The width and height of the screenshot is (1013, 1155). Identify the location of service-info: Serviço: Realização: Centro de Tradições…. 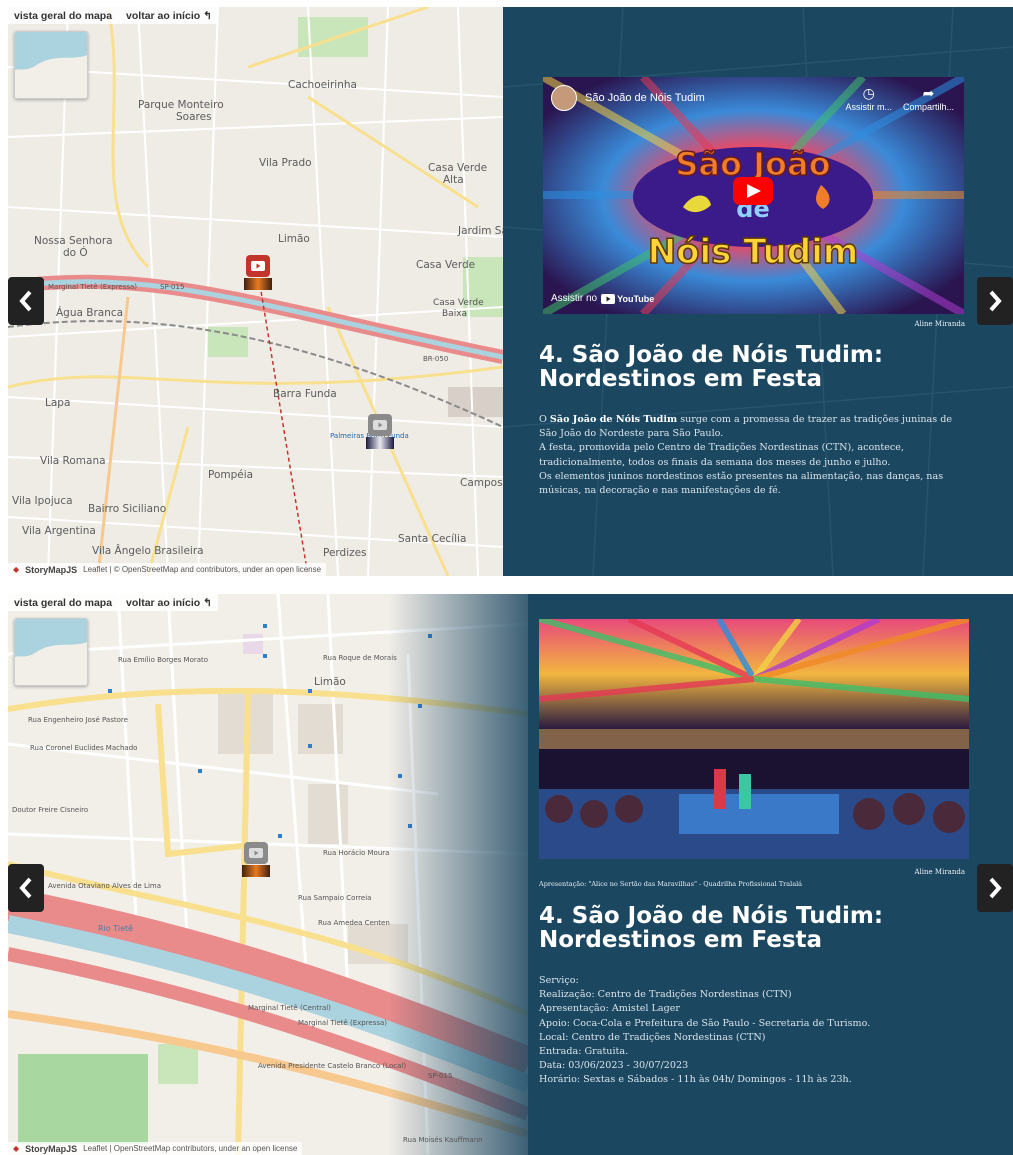
(759, 1031).